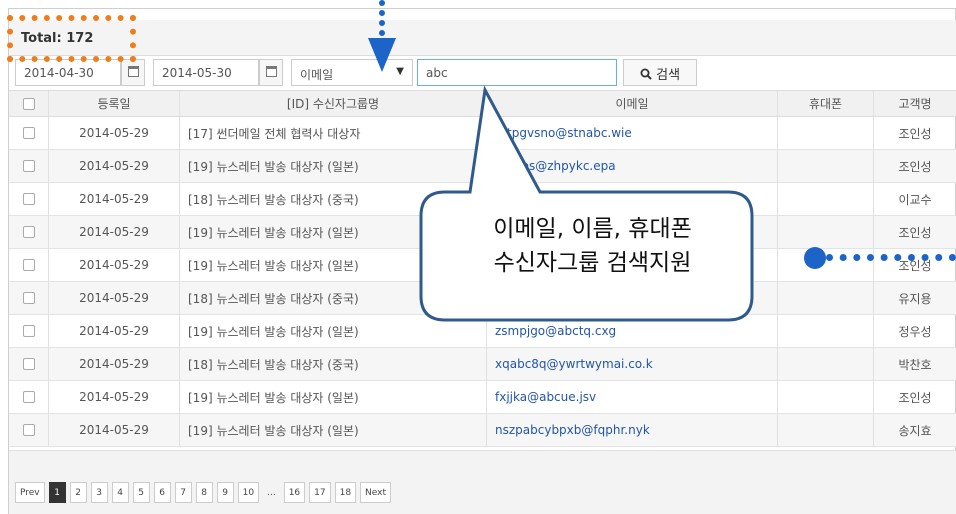  What do you see at coordinates (592, 246) in the screenshot?
I see `callout-text: 이메일, 이름, 휴대폰 수신자그룹 검색지원` at bounding box center [592, 246].